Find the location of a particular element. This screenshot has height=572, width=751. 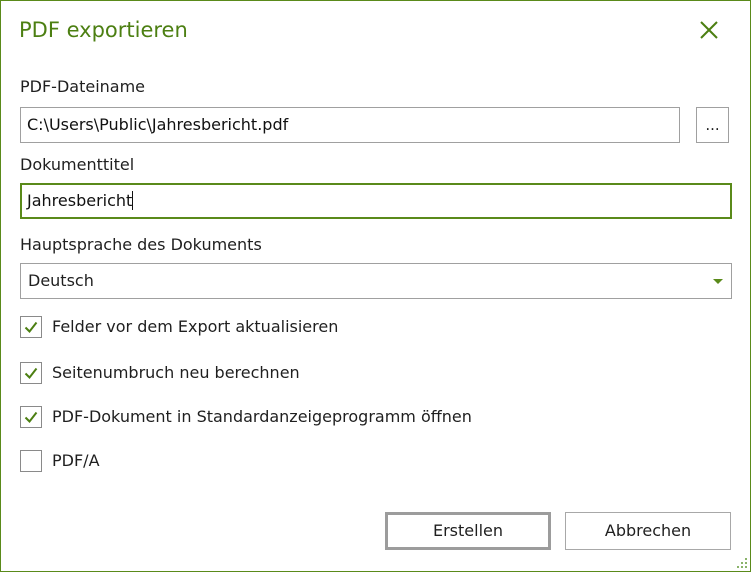

close-icon is located at coordinates (709, 30).